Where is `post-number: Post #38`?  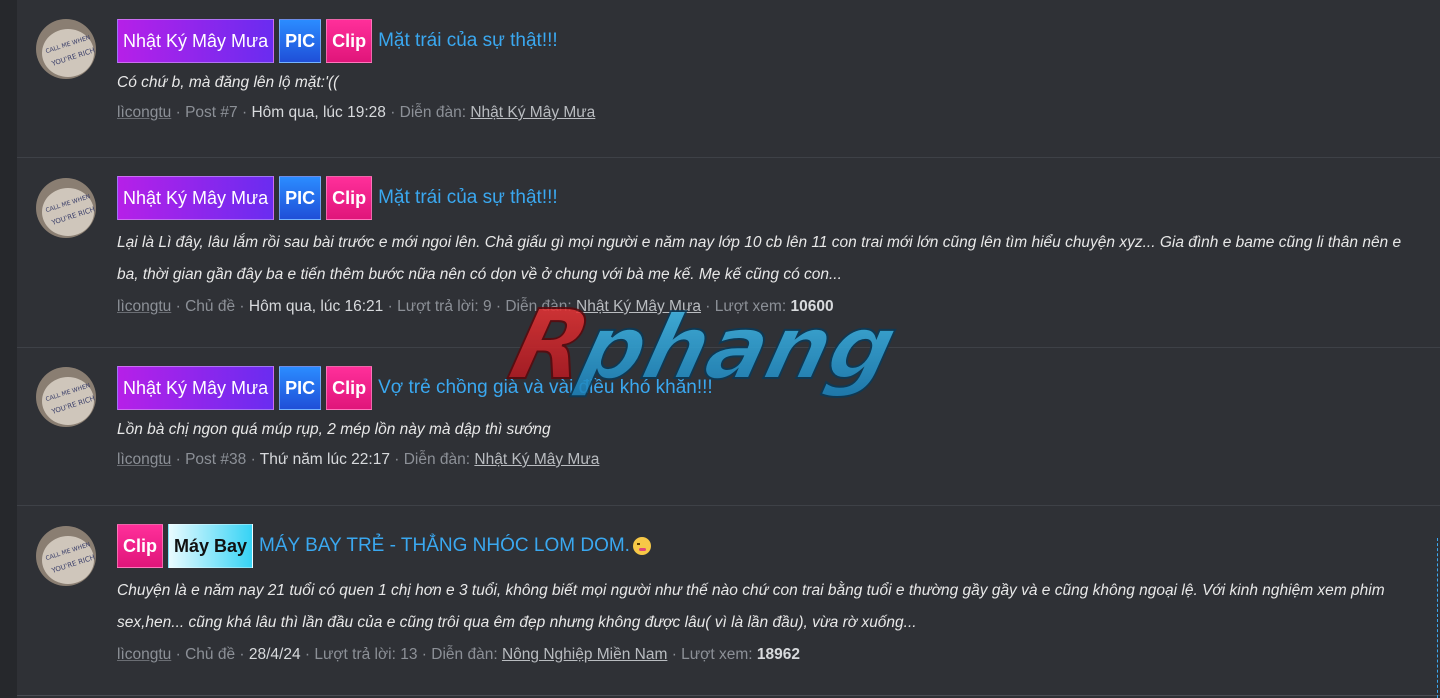
post-number: Post #38 is located at coordinates (216, 459).